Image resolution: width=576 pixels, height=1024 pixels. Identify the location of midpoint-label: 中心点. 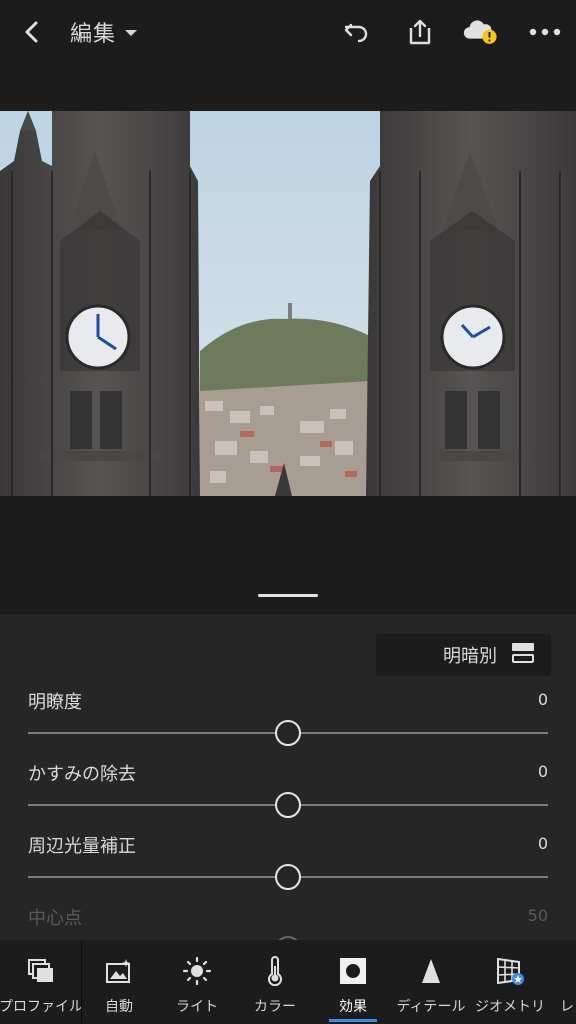
(55, 918).